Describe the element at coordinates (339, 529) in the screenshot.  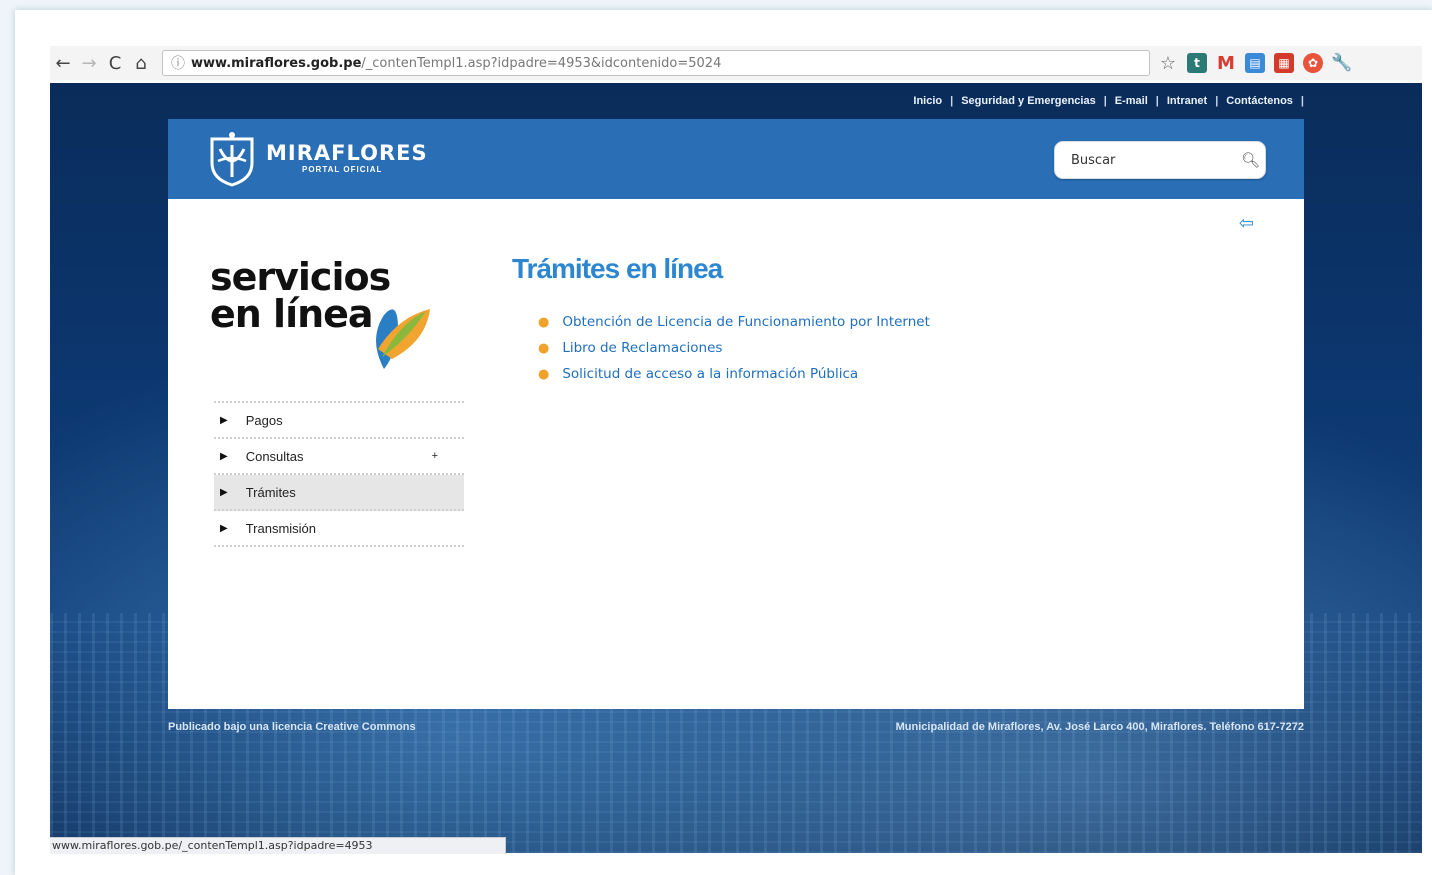
I see `menu-item-transmision: ▶ Transmisión` at that location.